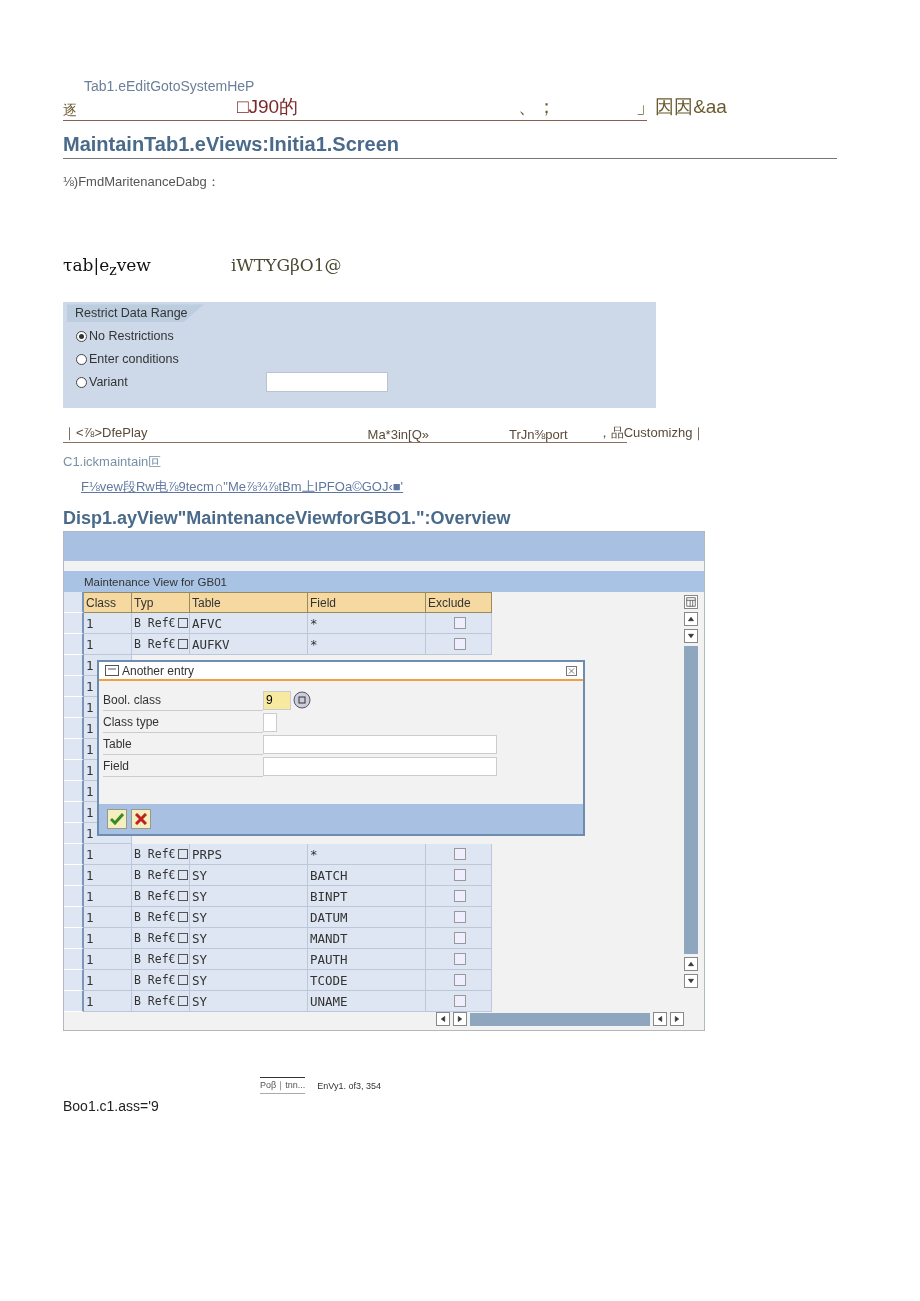 The image size is (920, 1301). I want to click on radio-label: Enter conditions, so click(134, 359).